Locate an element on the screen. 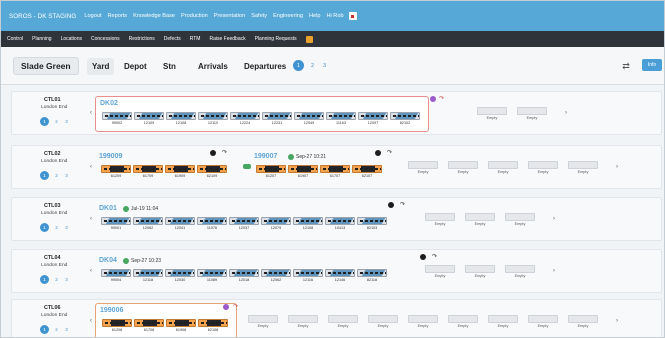 This screenshot has width=665, height=338. consist-id: 199006 is located at coordinates (111, 310).